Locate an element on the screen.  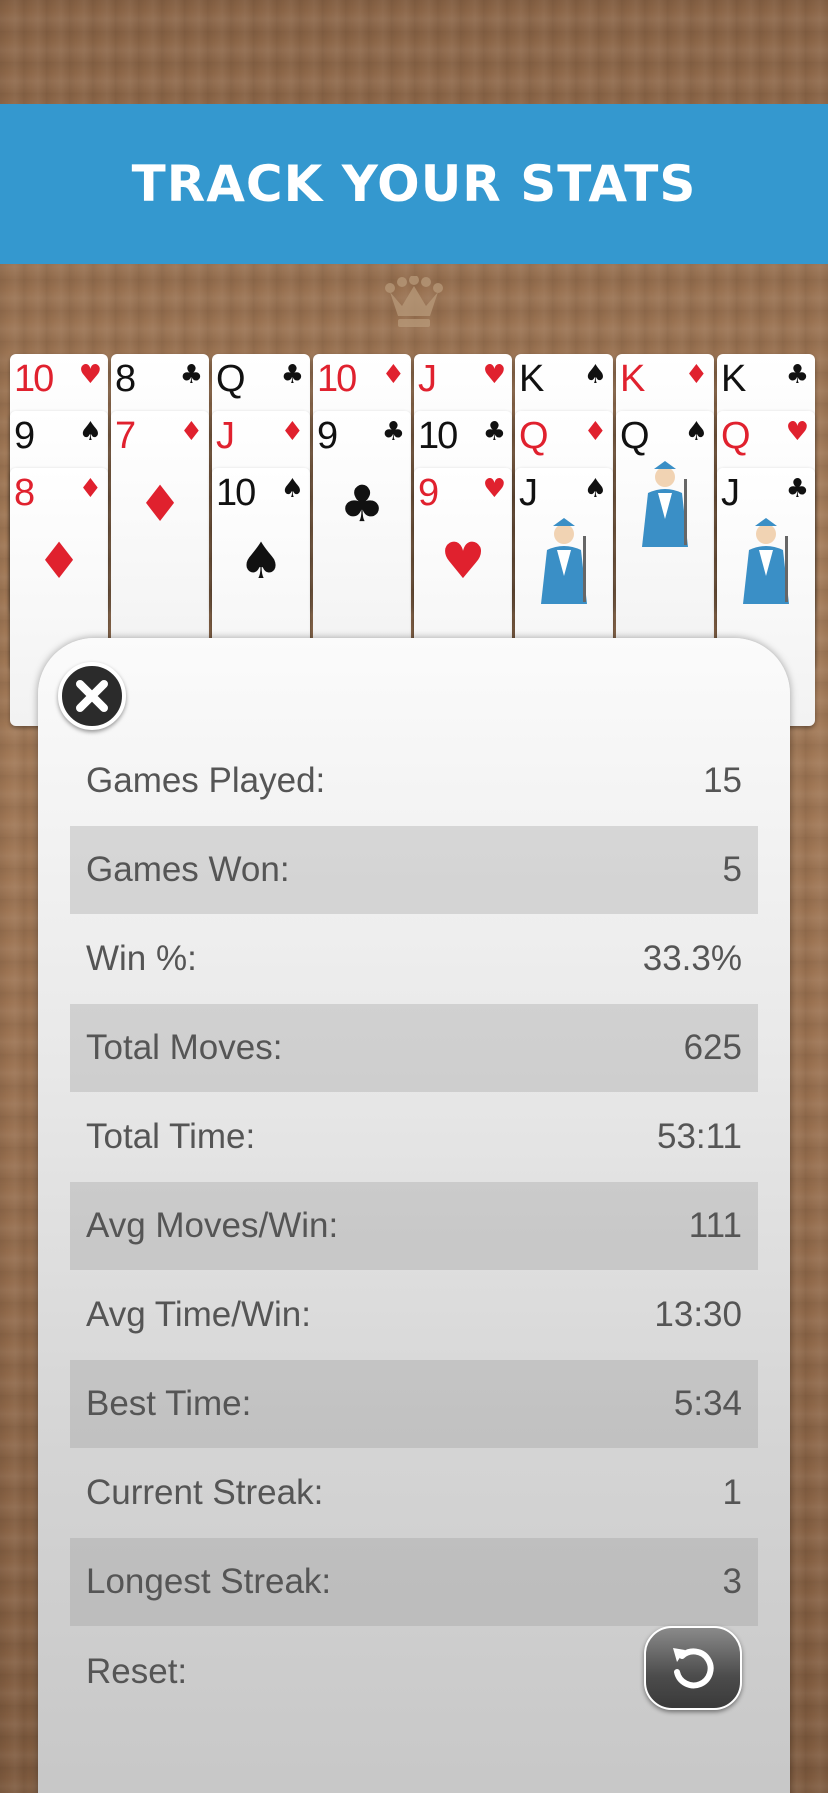
card-center-suit-icon: ♥ is located at coordinates (463, 561).